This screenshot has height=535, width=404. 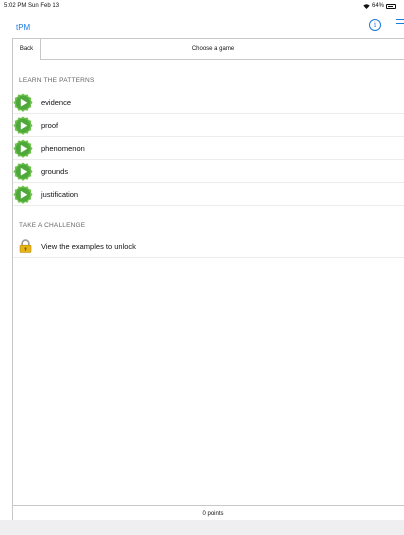 What do you see at coordinates (55, 171) in the screenshot?
I see `list-item-label: grounds` at bounding box center [55, 171].